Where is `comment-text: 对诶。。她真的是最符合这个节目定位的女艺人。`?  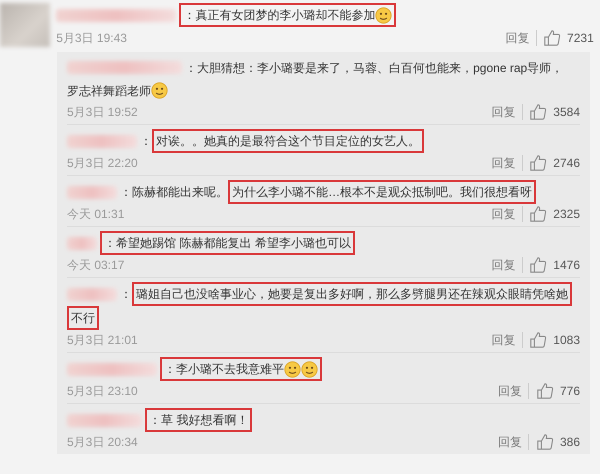
comment-text: 对诶。。她真的是最符合这个节目定位的女艺人。 is located at coordinates (288, 141).